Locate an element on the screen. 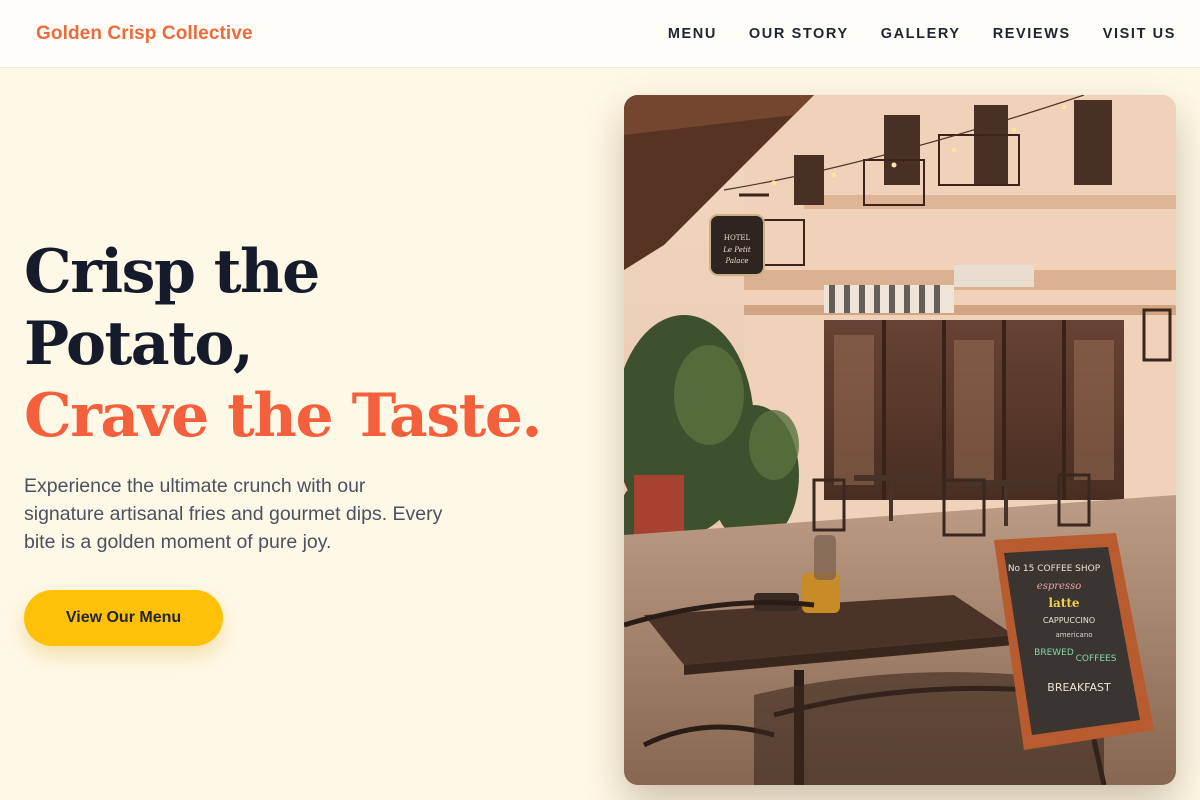 The width and height of the screenshot is (1200, 800). headline-line-2: Potato, is located at coordinates (139, 344).